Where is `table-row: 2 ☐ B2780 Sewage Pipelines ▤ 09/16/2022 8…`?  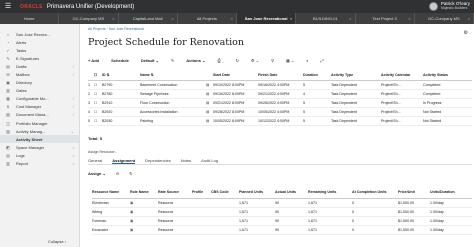 table-row: 2 ☐ B2780 Sewage Pipelines ▤ 09/16/2022 8… is located at coordinates (280, 94).